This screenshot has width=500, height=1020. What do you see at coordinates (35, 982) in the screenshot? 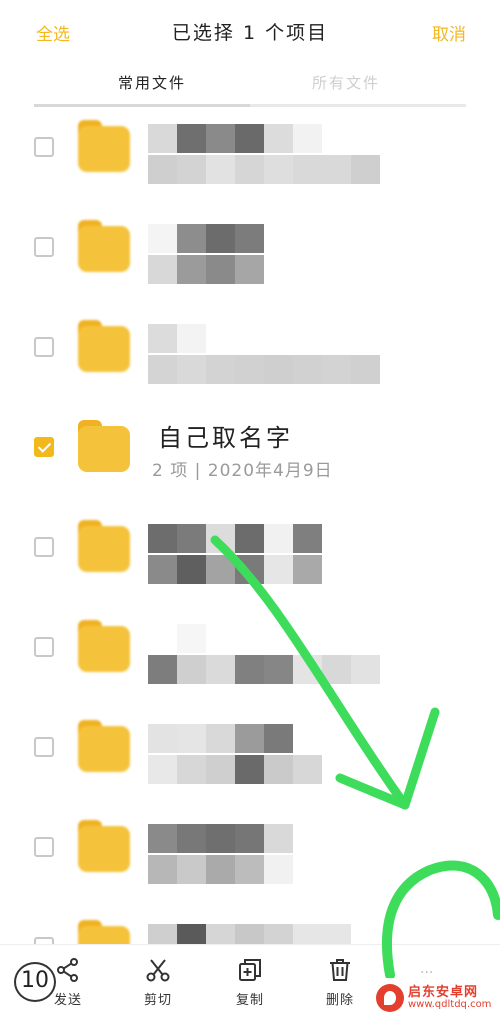
I see `page-number-annotation: 10` at bounding box center [35, 982].